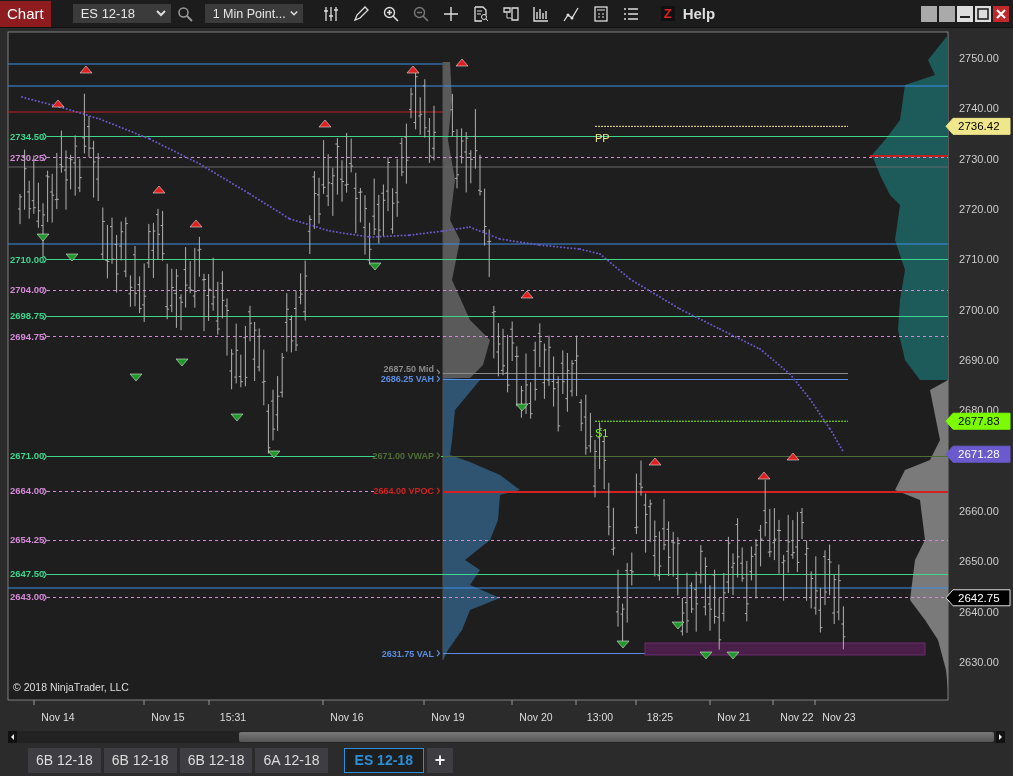 The width and height of the screenshot is (1013, 776). What do you see at coordinates (411, 653) in the screenshot?
I see `profile-label: 2631.75 VAL` at bounding box center [411, 653].